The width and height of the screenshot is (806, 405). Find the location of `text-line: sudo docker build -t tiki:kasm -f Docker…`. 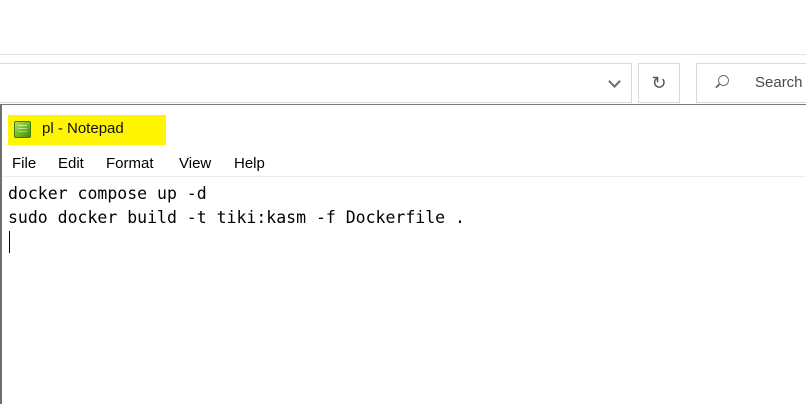

text-line: sudo docker build -t tiki:kasm -f Docker… is located at coordinates (236, 217).